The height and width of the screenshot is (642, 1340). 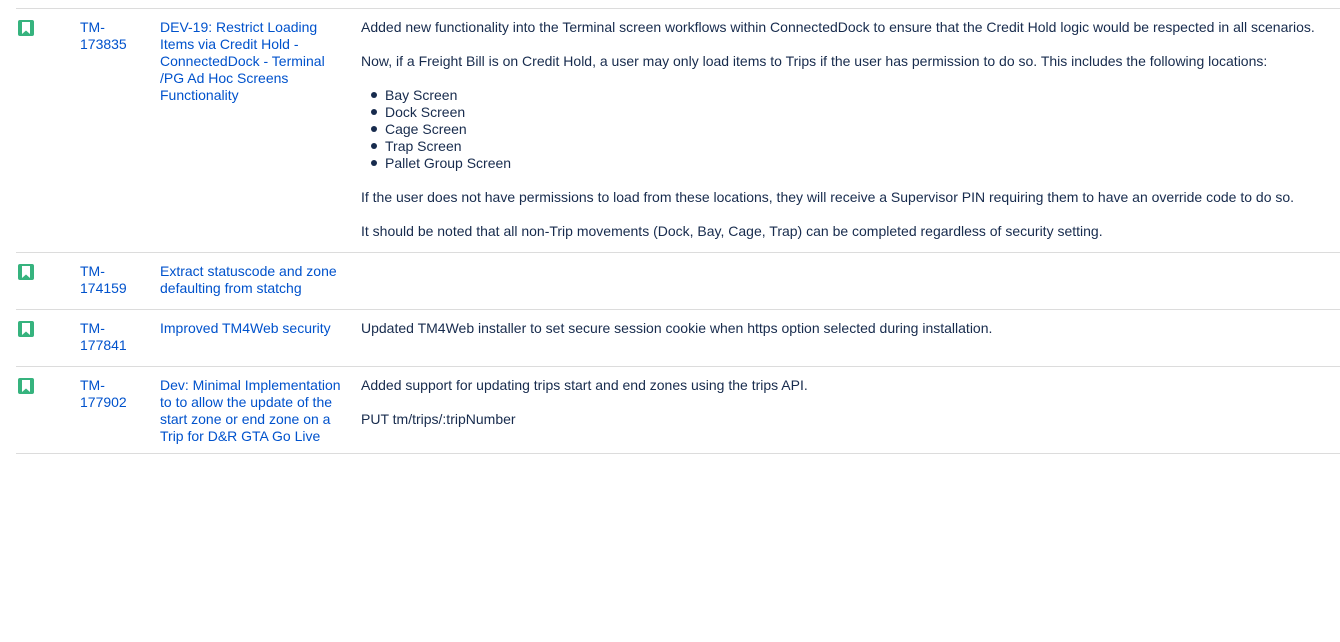 I want to click on list-item: Cage Screen, so click(x=846, y=129).